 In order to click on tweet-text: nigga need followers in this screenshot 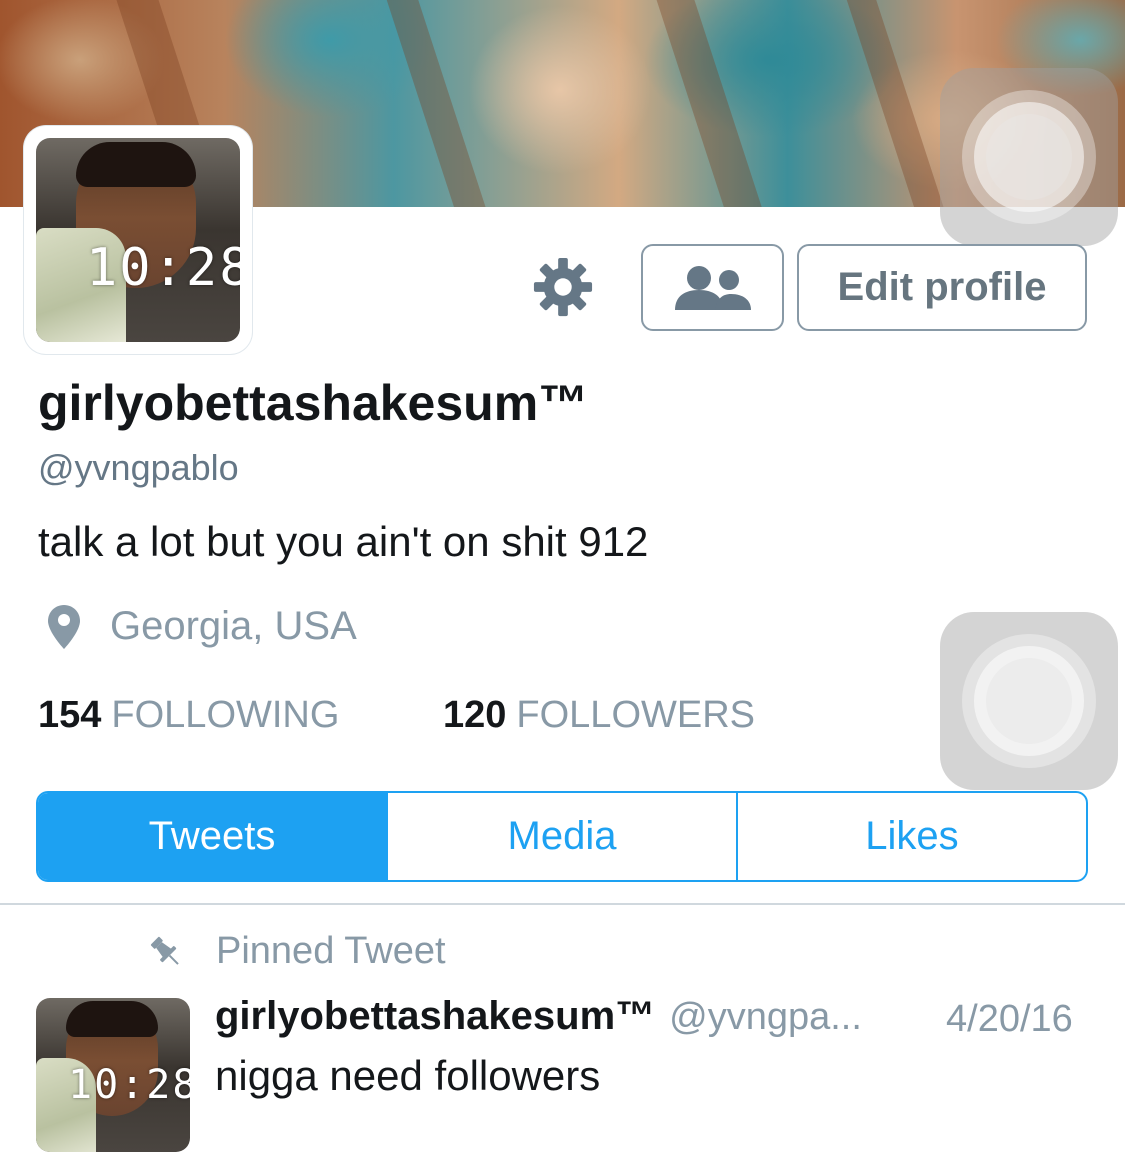, I will do `click(407, 1076)`.